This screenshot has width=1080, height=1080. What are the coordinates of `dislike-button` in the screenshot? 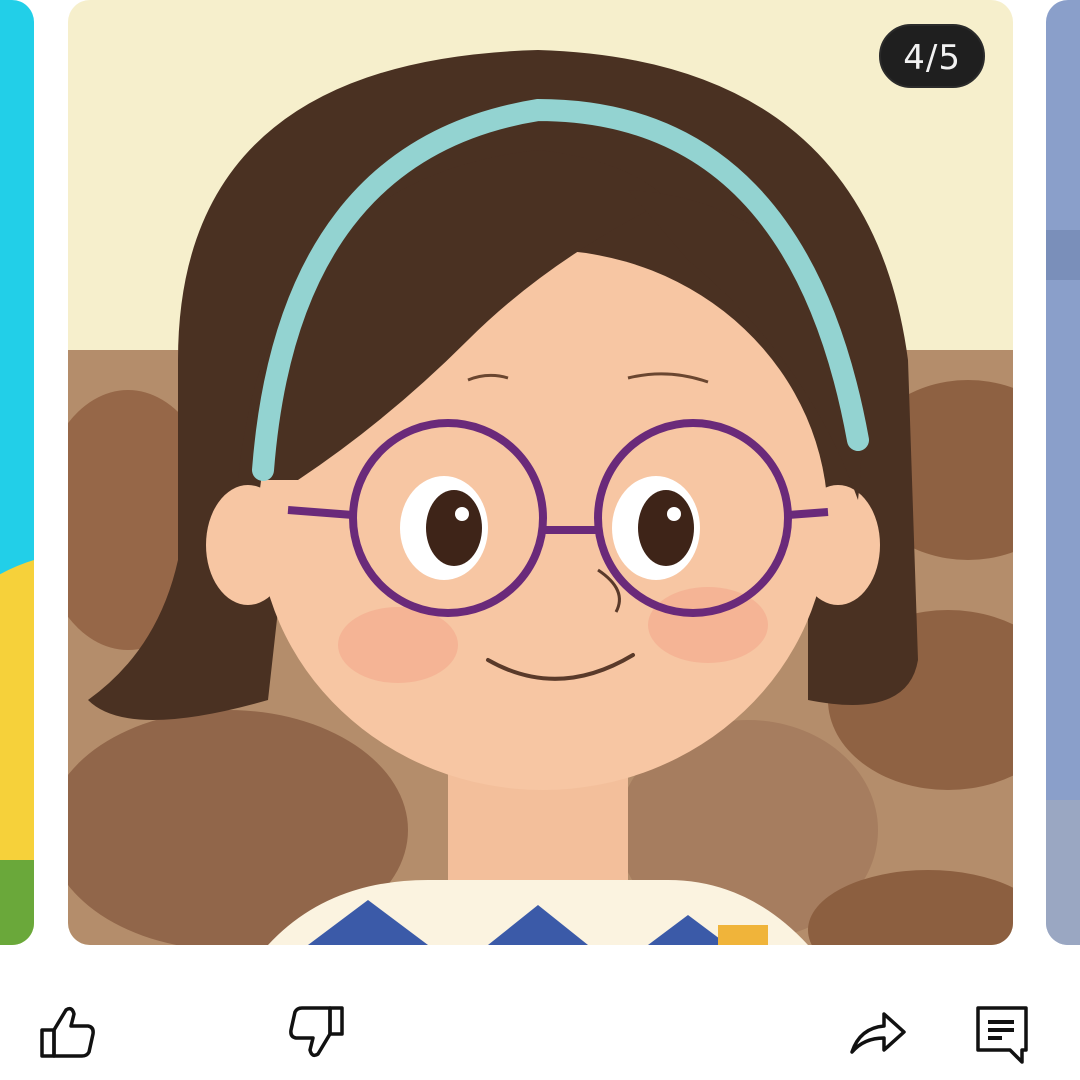 It's located at (316, 1032).